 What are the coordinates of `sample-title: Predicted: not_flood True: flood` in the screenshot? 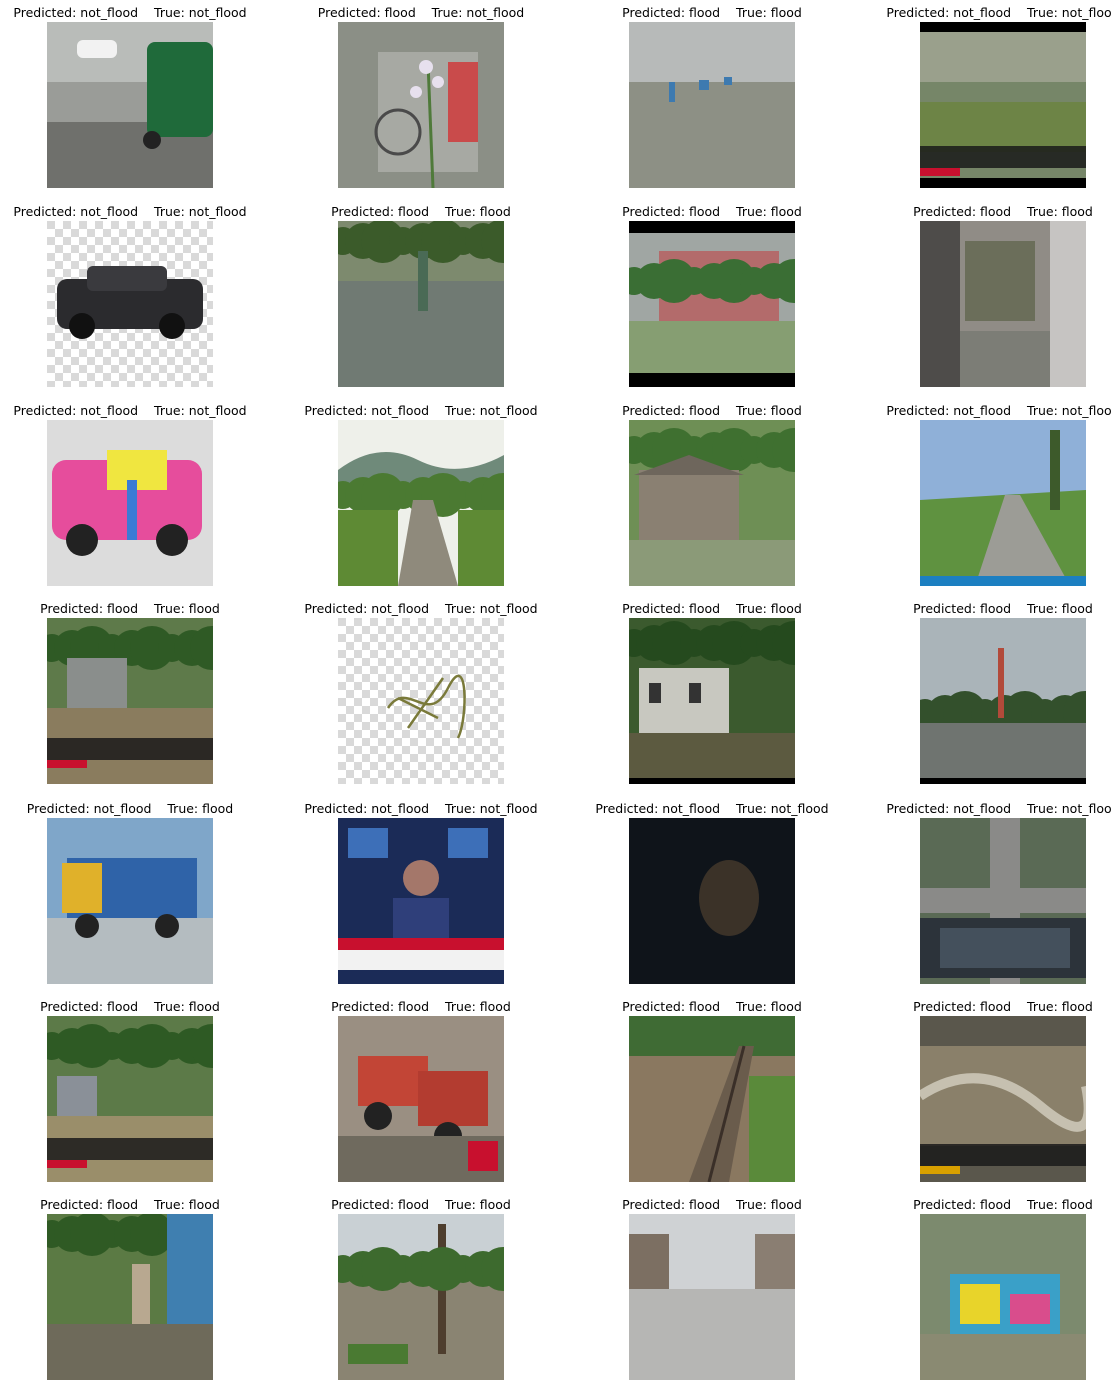 It's located at (135, 809).